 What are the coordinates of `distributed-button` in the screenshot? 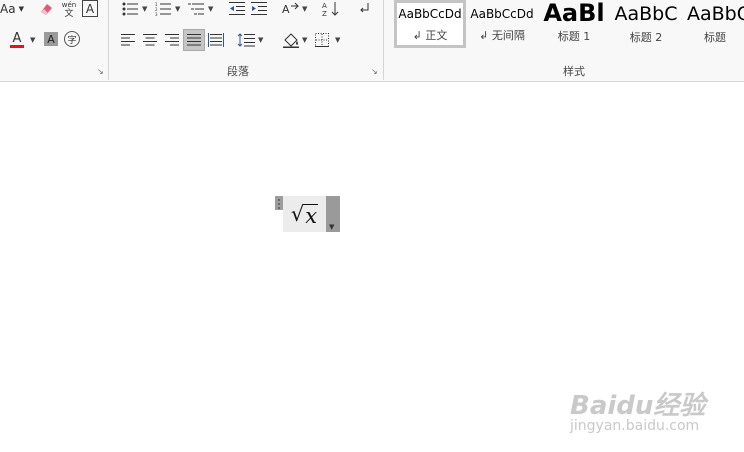 It's located at (216, 40).